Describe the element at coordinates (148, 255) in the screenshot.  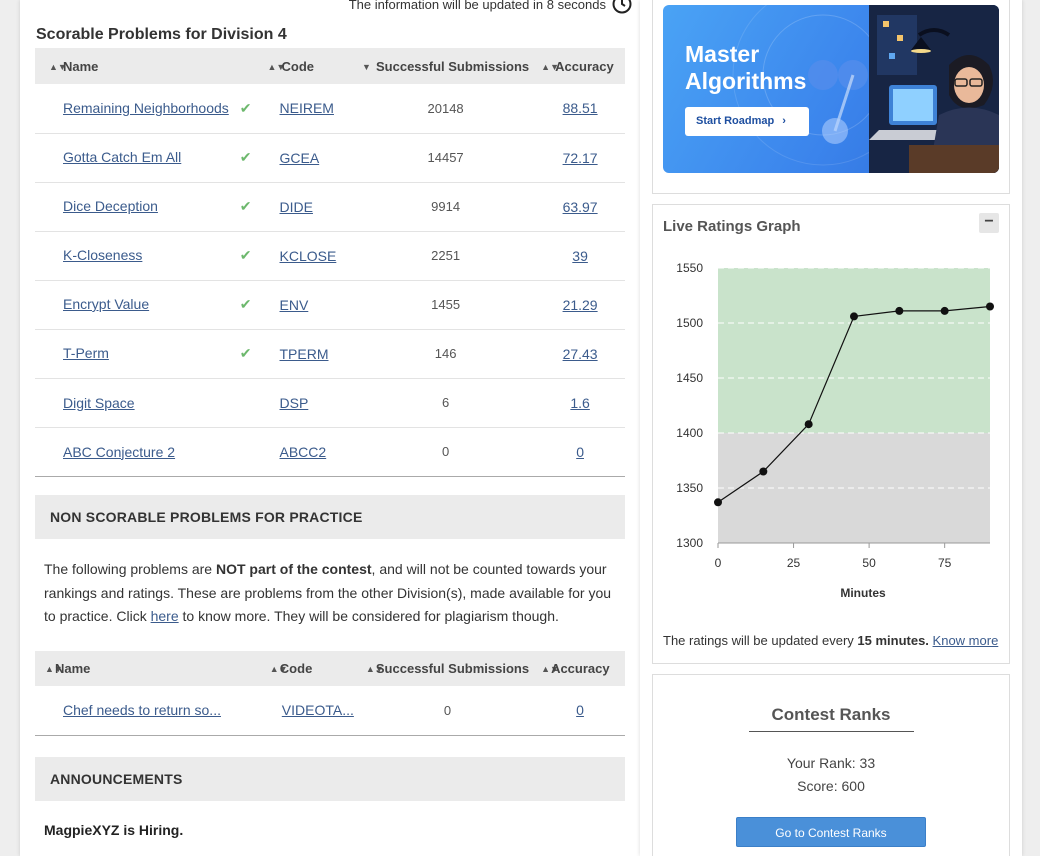
I see `problem-name-cell: K-Closeness ✔` at that location.